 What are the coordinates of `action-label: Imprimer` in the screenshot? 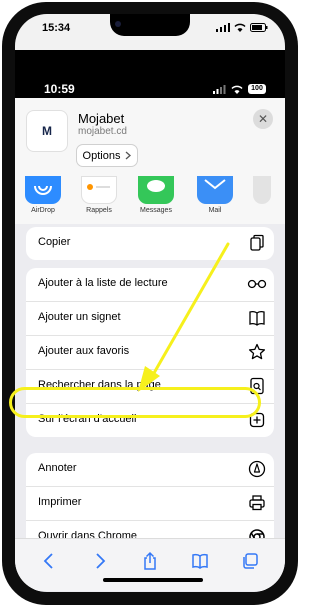 It's located at (60, 502).